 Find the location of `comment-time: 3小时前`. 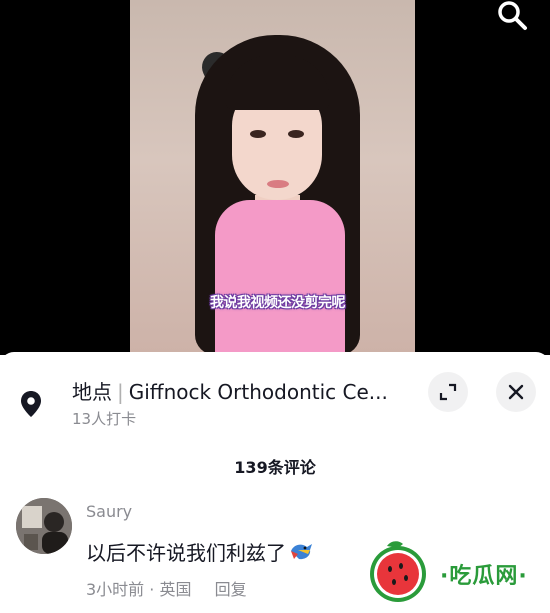

comment-time: 3小时前 is located at coordinates (115, 589).